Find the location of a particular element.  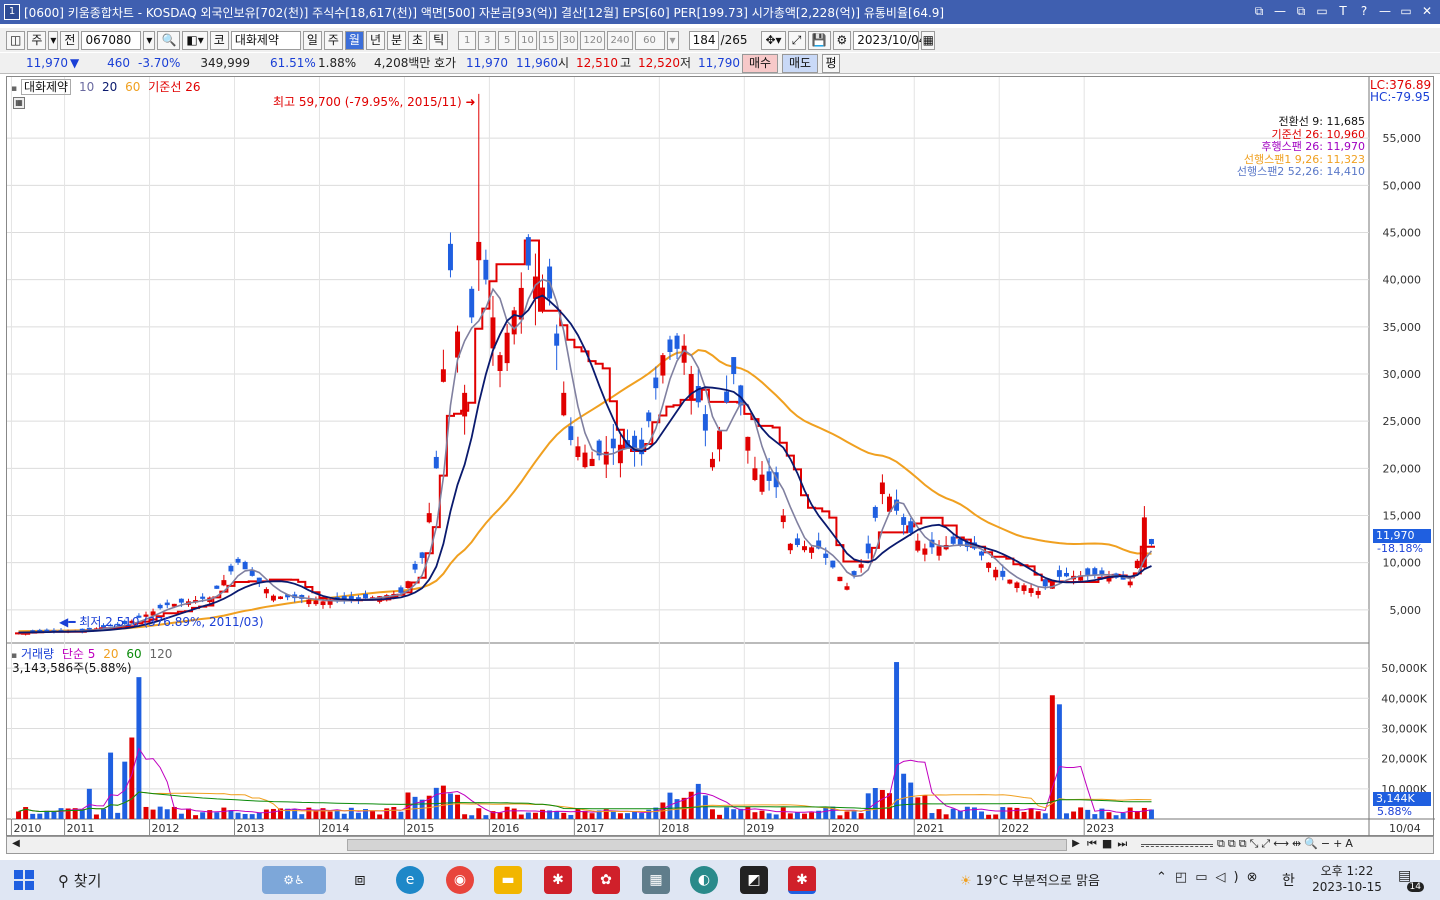

interval-15: 15 is located at coordinates (548, 40).